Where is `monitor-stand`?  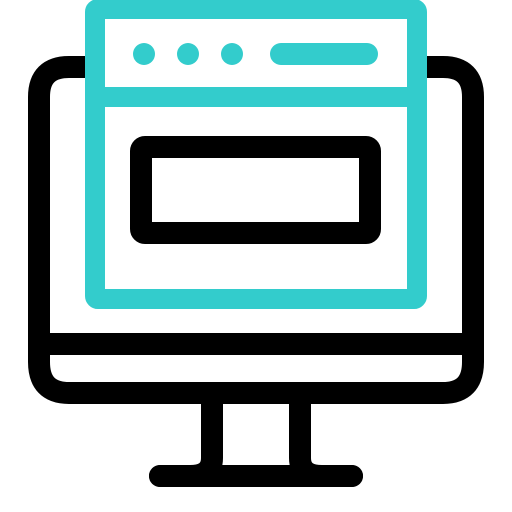 monitor-stand is located at coordinates (256, 434).